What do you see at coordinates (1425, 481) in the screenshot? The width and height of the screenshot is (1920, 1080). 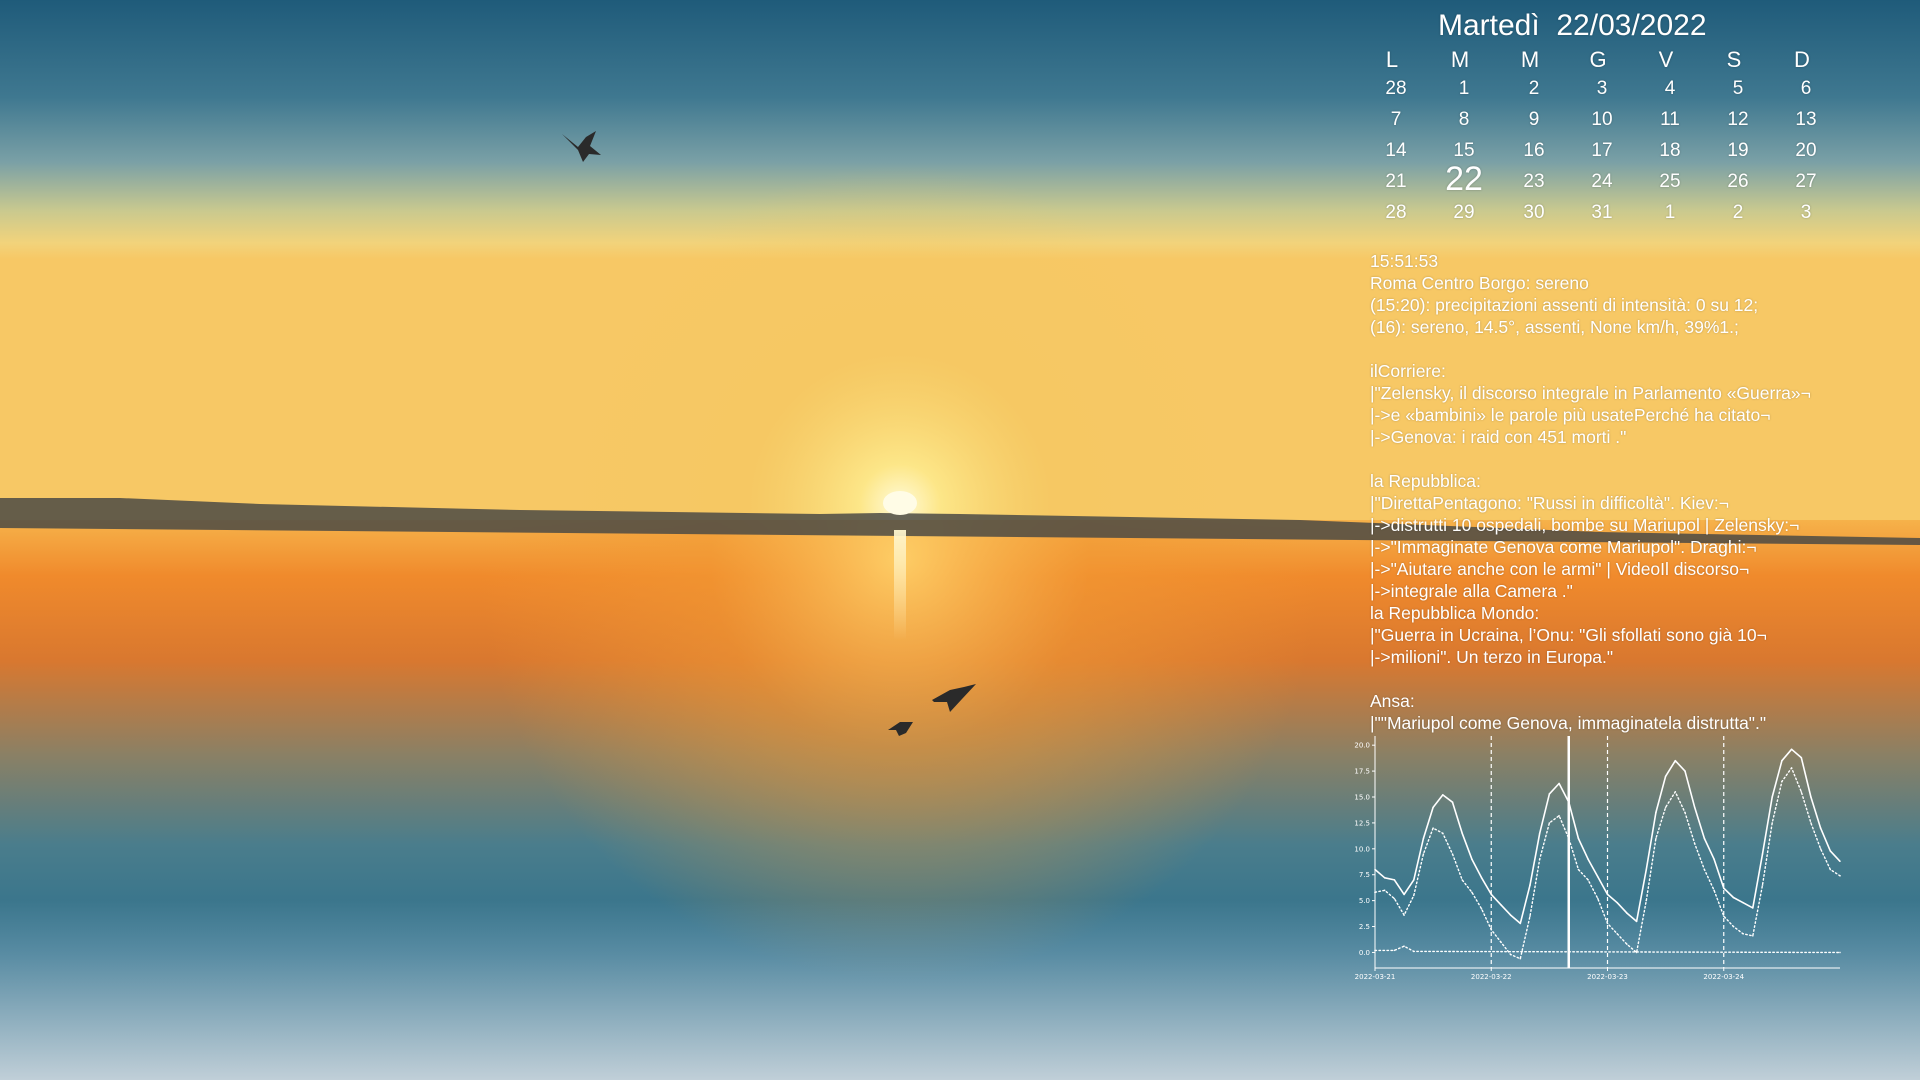 I see `info-line: la Repubblica:` at bounding box center [1425, 481].